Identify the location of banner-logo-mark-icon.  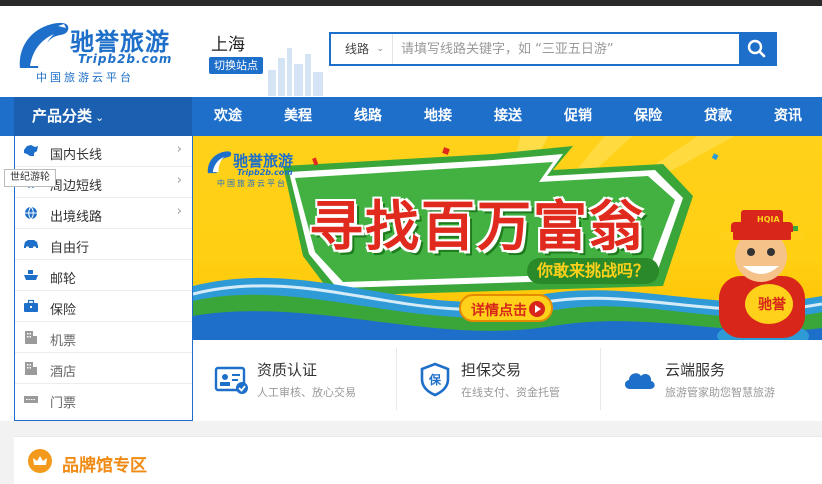
(219, 162).